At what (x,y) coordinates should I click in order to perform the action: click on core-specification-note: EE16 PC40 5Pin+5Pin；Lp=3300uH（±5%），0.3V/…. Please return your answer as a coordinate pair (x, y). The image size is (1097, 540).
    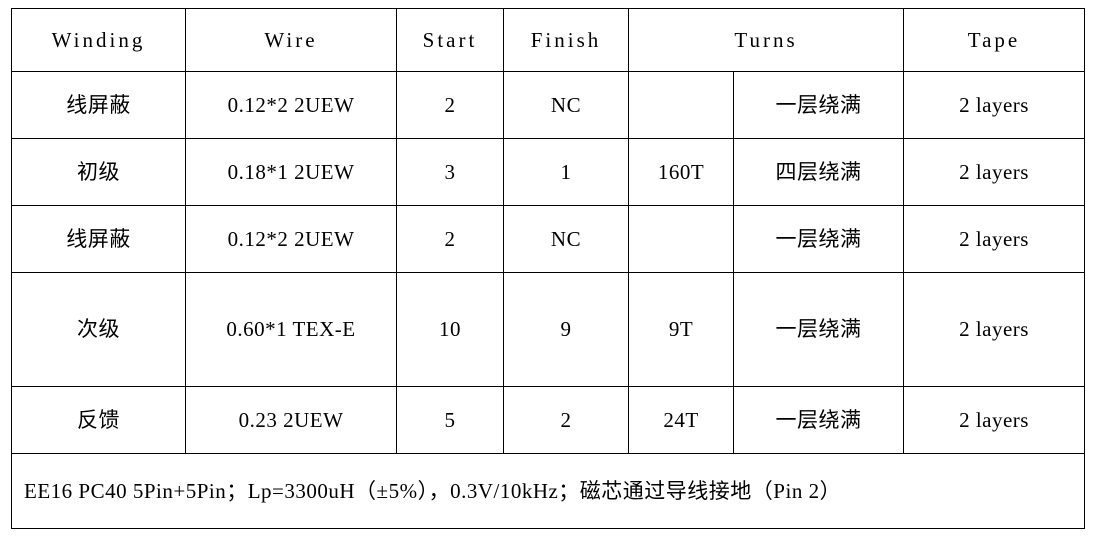
    Looking at the image, I should click on (548, 491).